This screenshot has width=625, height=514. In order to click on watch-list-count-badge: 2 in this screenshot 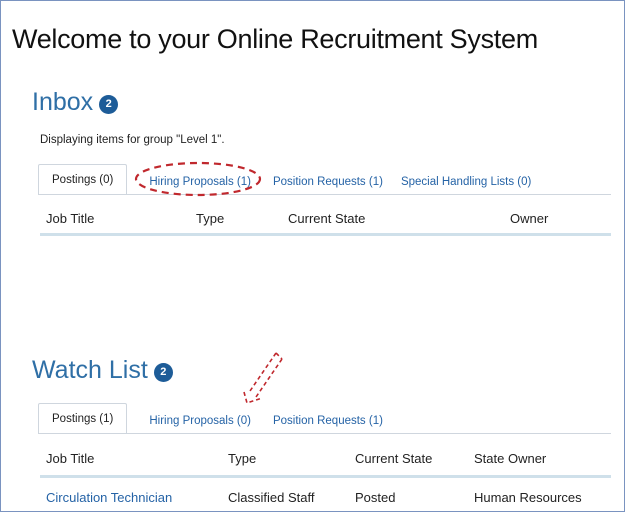, I will do `click(163, 372)`.